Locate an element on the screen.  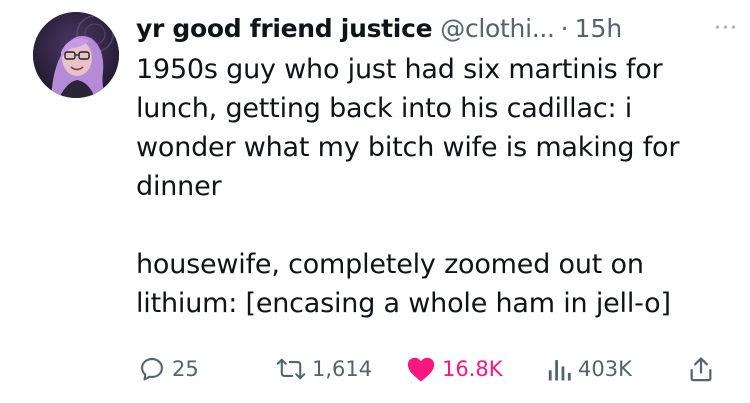
heart-icon is located at coordinates (421, 369).